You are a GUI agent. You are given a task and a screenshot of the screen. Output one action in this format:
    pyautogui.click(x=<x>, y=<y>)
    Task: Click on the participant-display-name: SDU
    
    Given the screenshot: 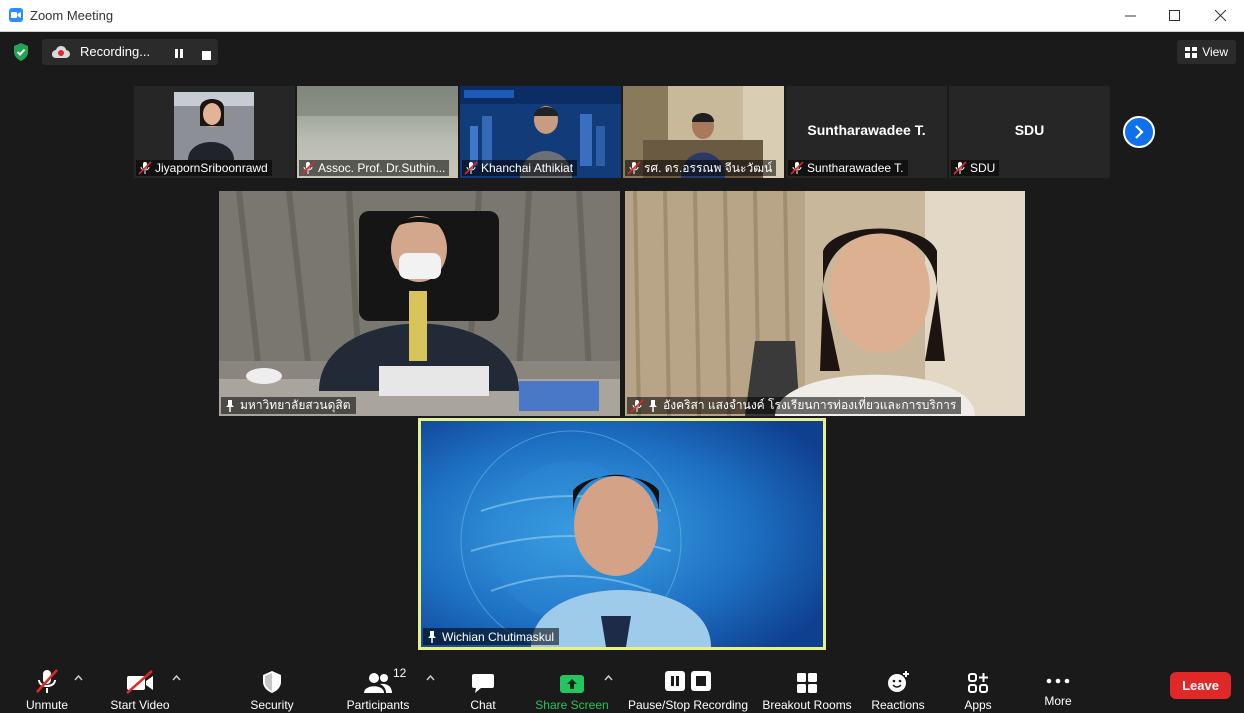 What is the action you would take?
    pyautogui.click(x=1029, y=130)
    